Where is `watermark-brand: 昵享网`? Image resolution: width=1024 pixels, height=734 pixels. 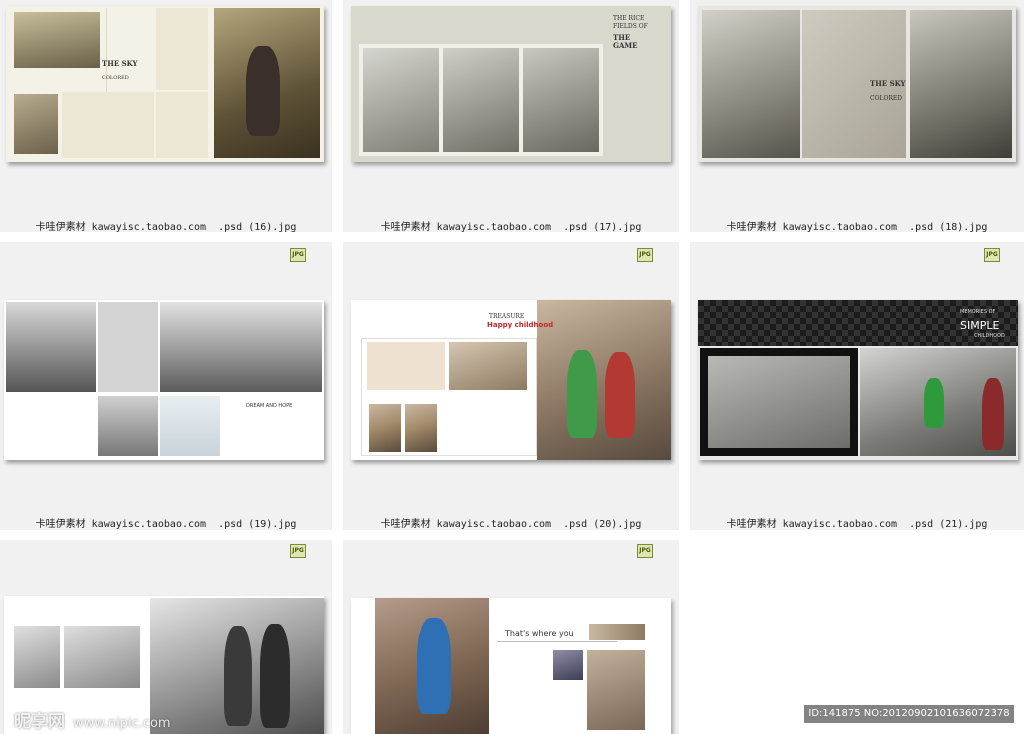
watermark-brand: 昵享网 is located at coordinates (39, 722).